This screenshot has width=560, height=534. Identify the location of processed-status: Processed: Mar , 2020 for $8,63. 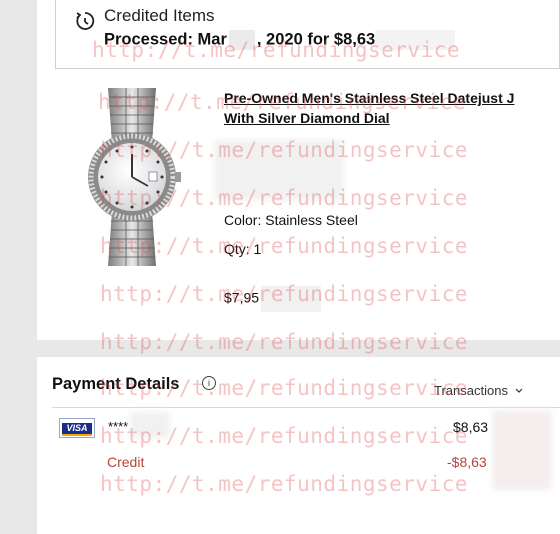
(280, 40).